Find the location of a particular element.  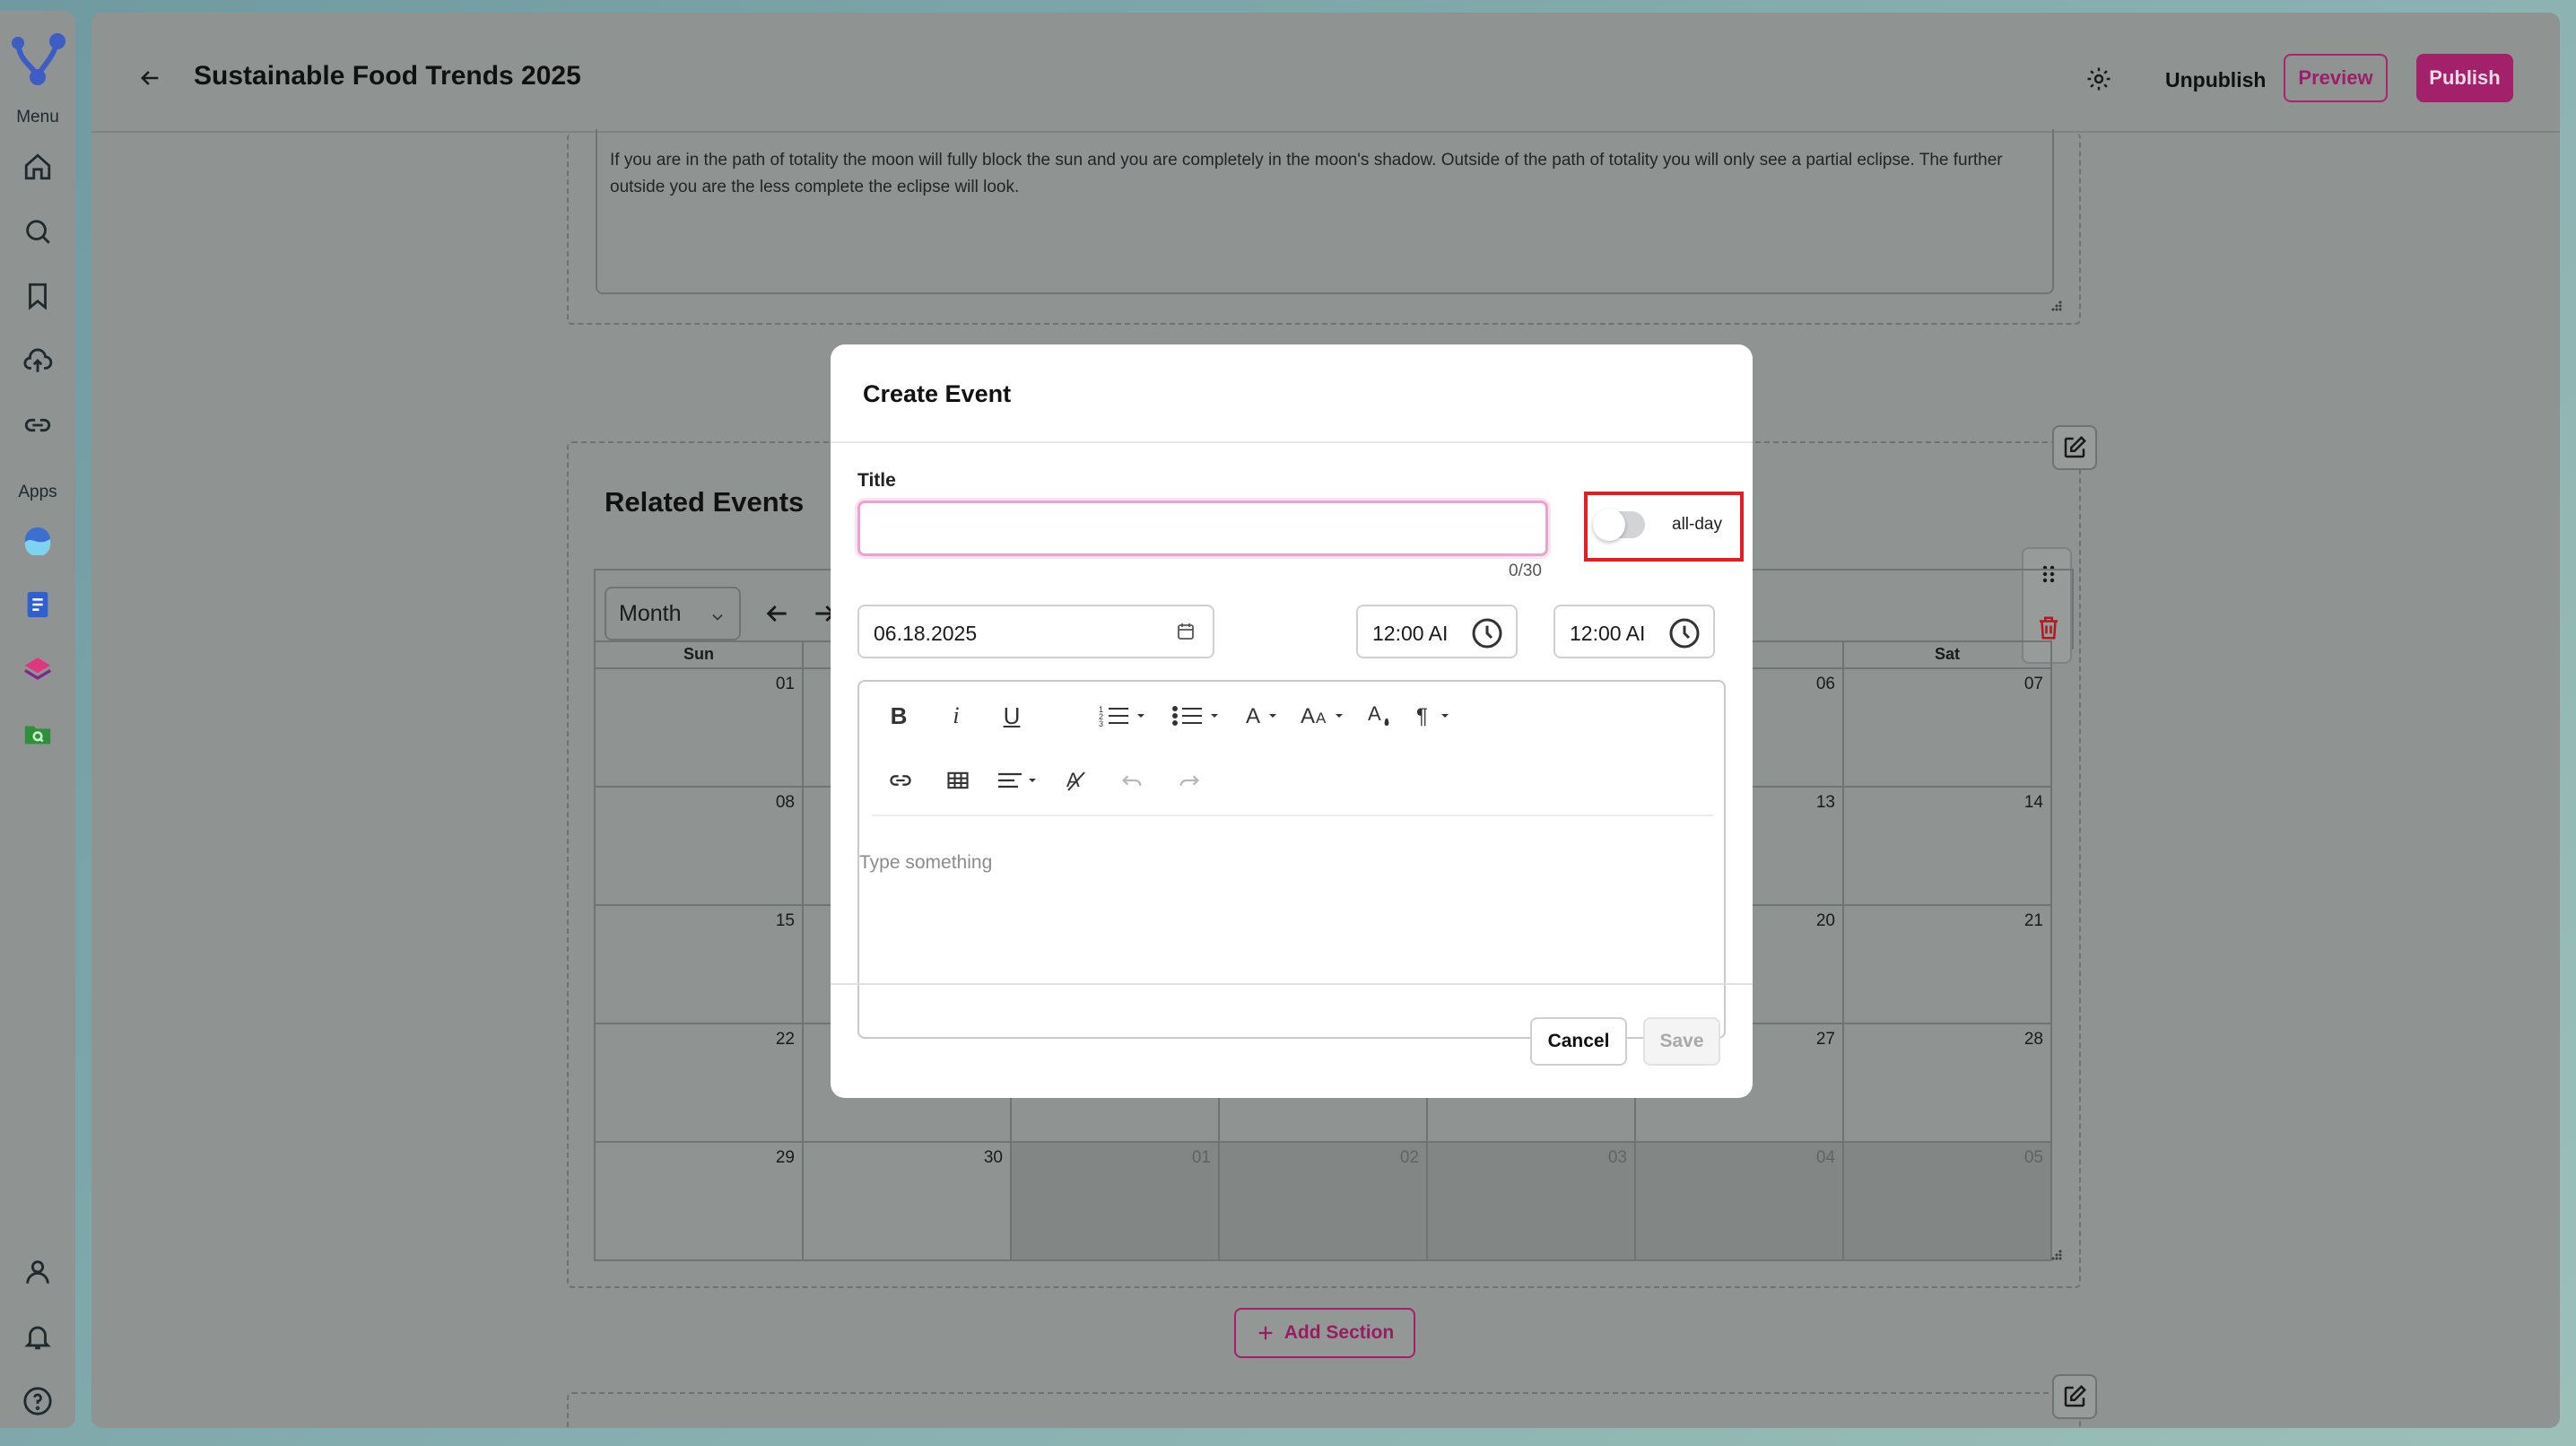

font-color-icon: A is located at coordinates (1263, 716).